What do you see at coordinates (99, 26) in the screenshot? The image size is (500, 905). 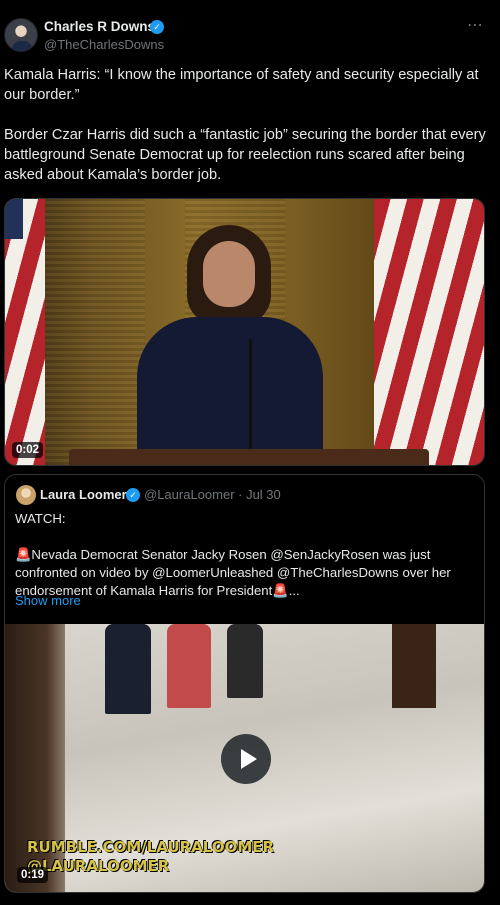 I see `author-name: Charles R Downs` at bounding box center [99, 26].